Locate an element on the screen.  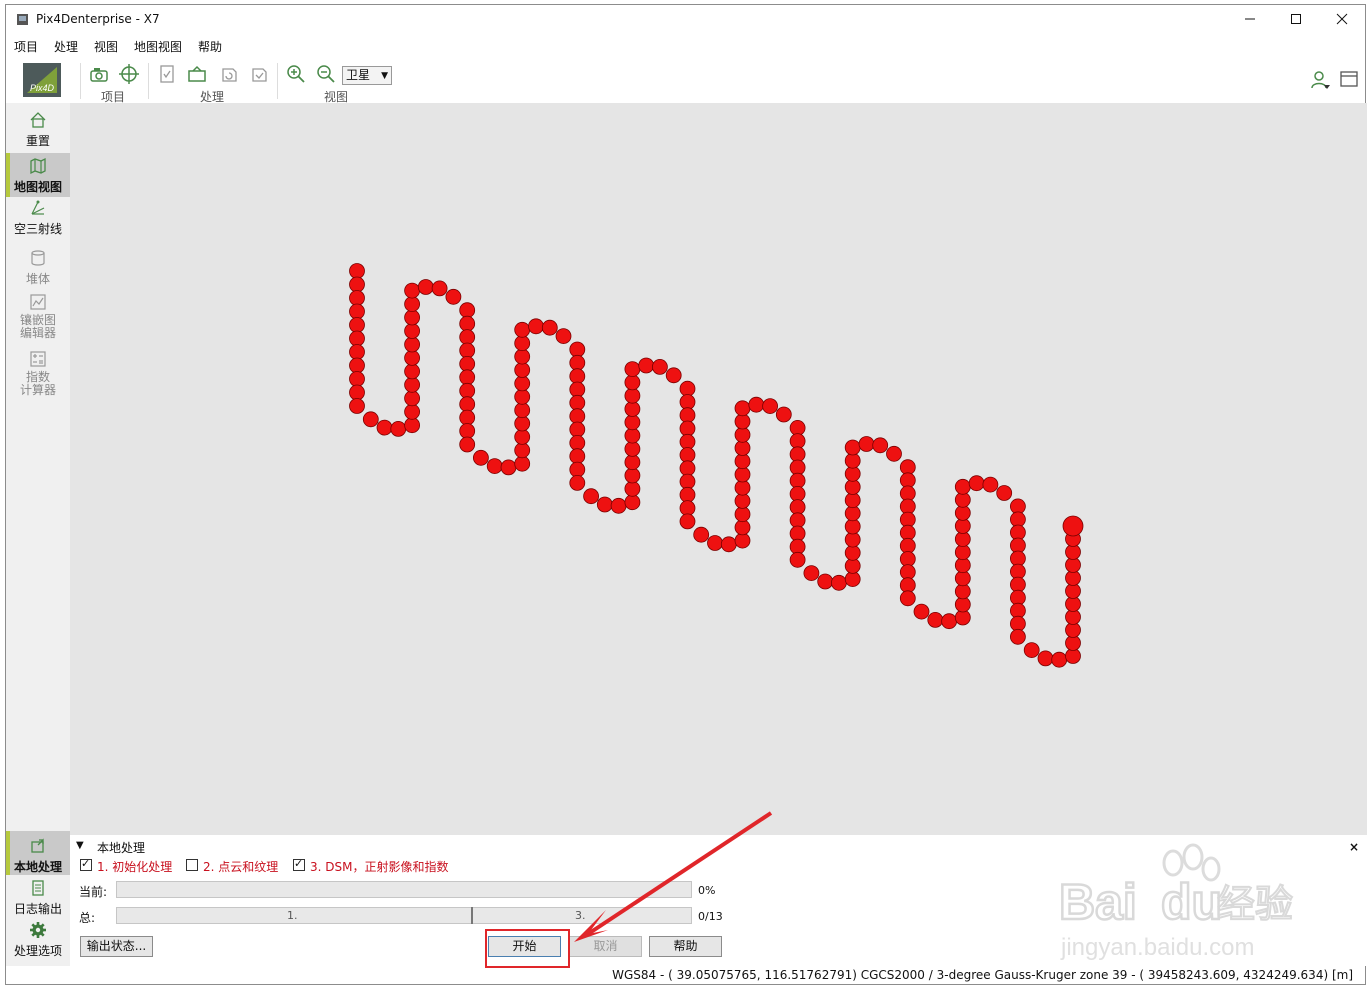
step2-checkbox is located at coordinates (192, 865).